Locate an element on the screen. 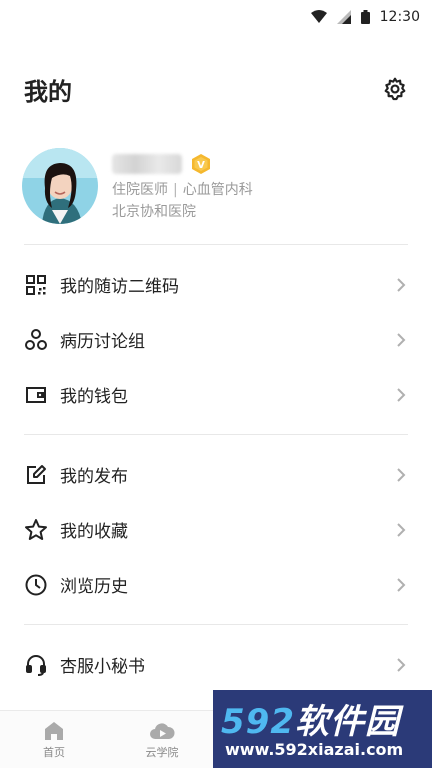 This screenshot has width=432, height=768. badge-letter: V is located at coordinates (201, 165).